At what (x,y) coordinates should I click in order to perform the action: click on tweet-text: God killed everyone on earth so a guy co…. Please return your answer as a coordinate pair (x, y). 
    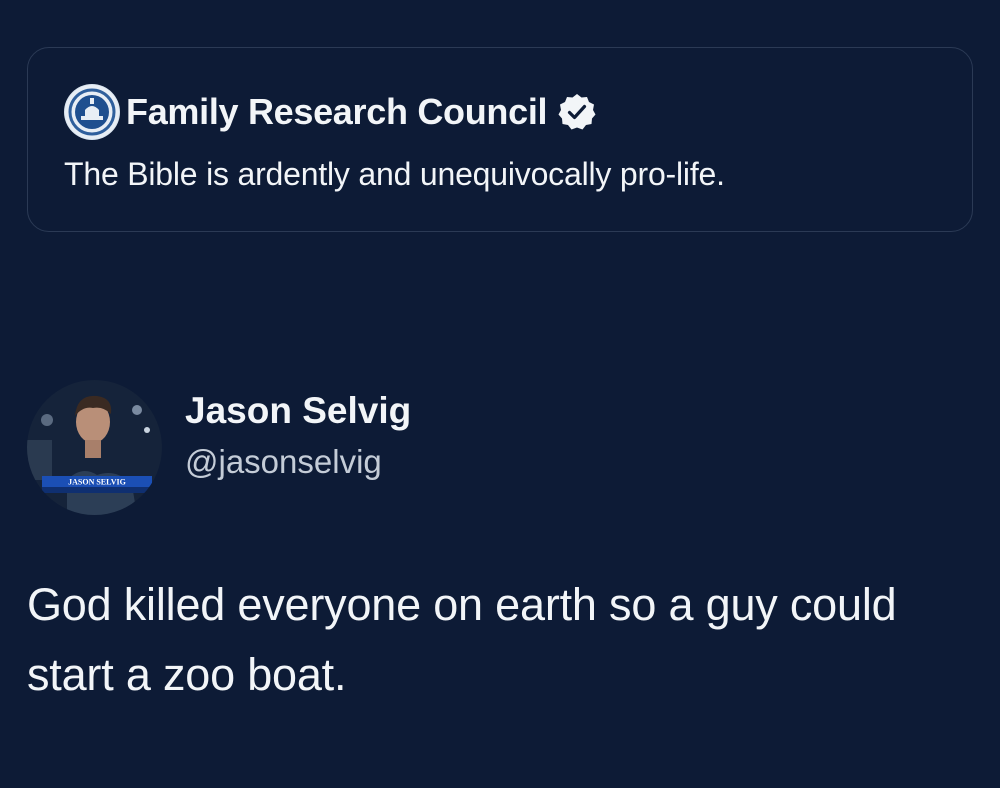
    Looking at the image, I should click on (462, 639).